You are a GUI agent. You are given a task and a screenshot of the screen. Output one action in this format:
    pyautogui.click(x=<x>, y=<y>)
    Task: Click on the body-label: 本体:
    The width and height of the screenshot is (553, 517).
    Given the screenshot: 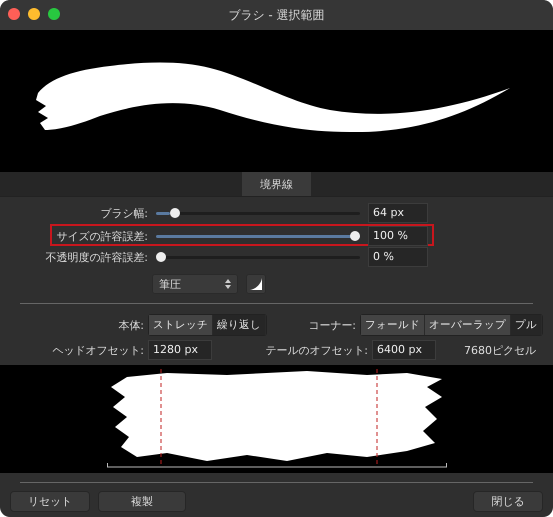 What is the action you would take?
    pyautogui.click(x=131, y=325)
    